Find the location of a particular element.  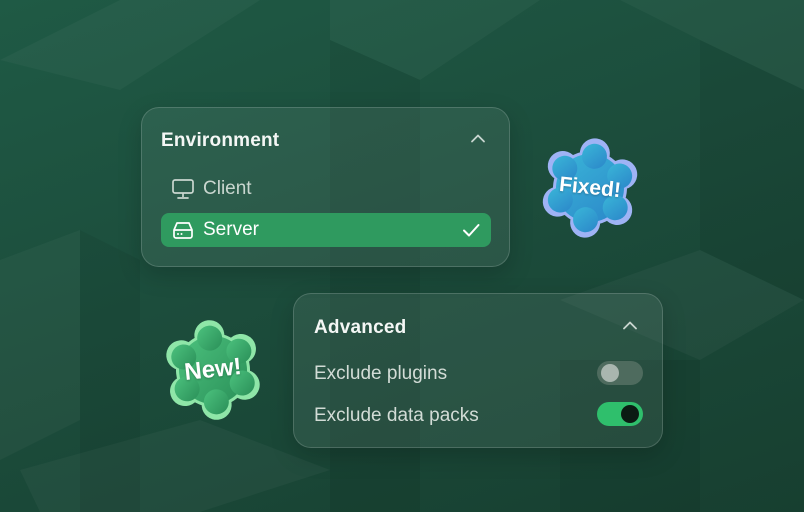

option-client: Client is located at coordinates (326, 189).